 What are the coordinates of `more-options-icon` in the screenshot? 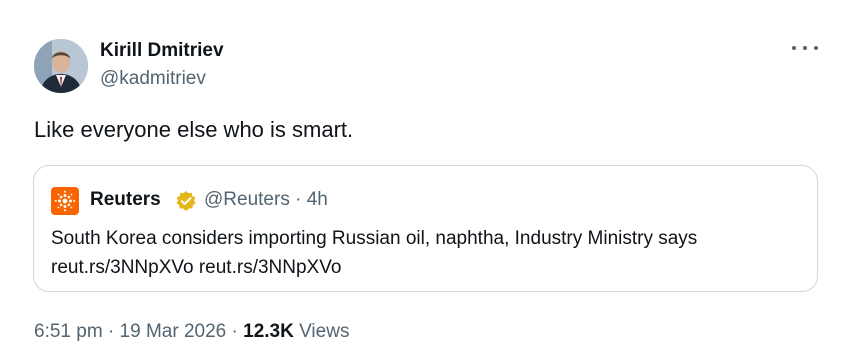 It's located at (805, 48).